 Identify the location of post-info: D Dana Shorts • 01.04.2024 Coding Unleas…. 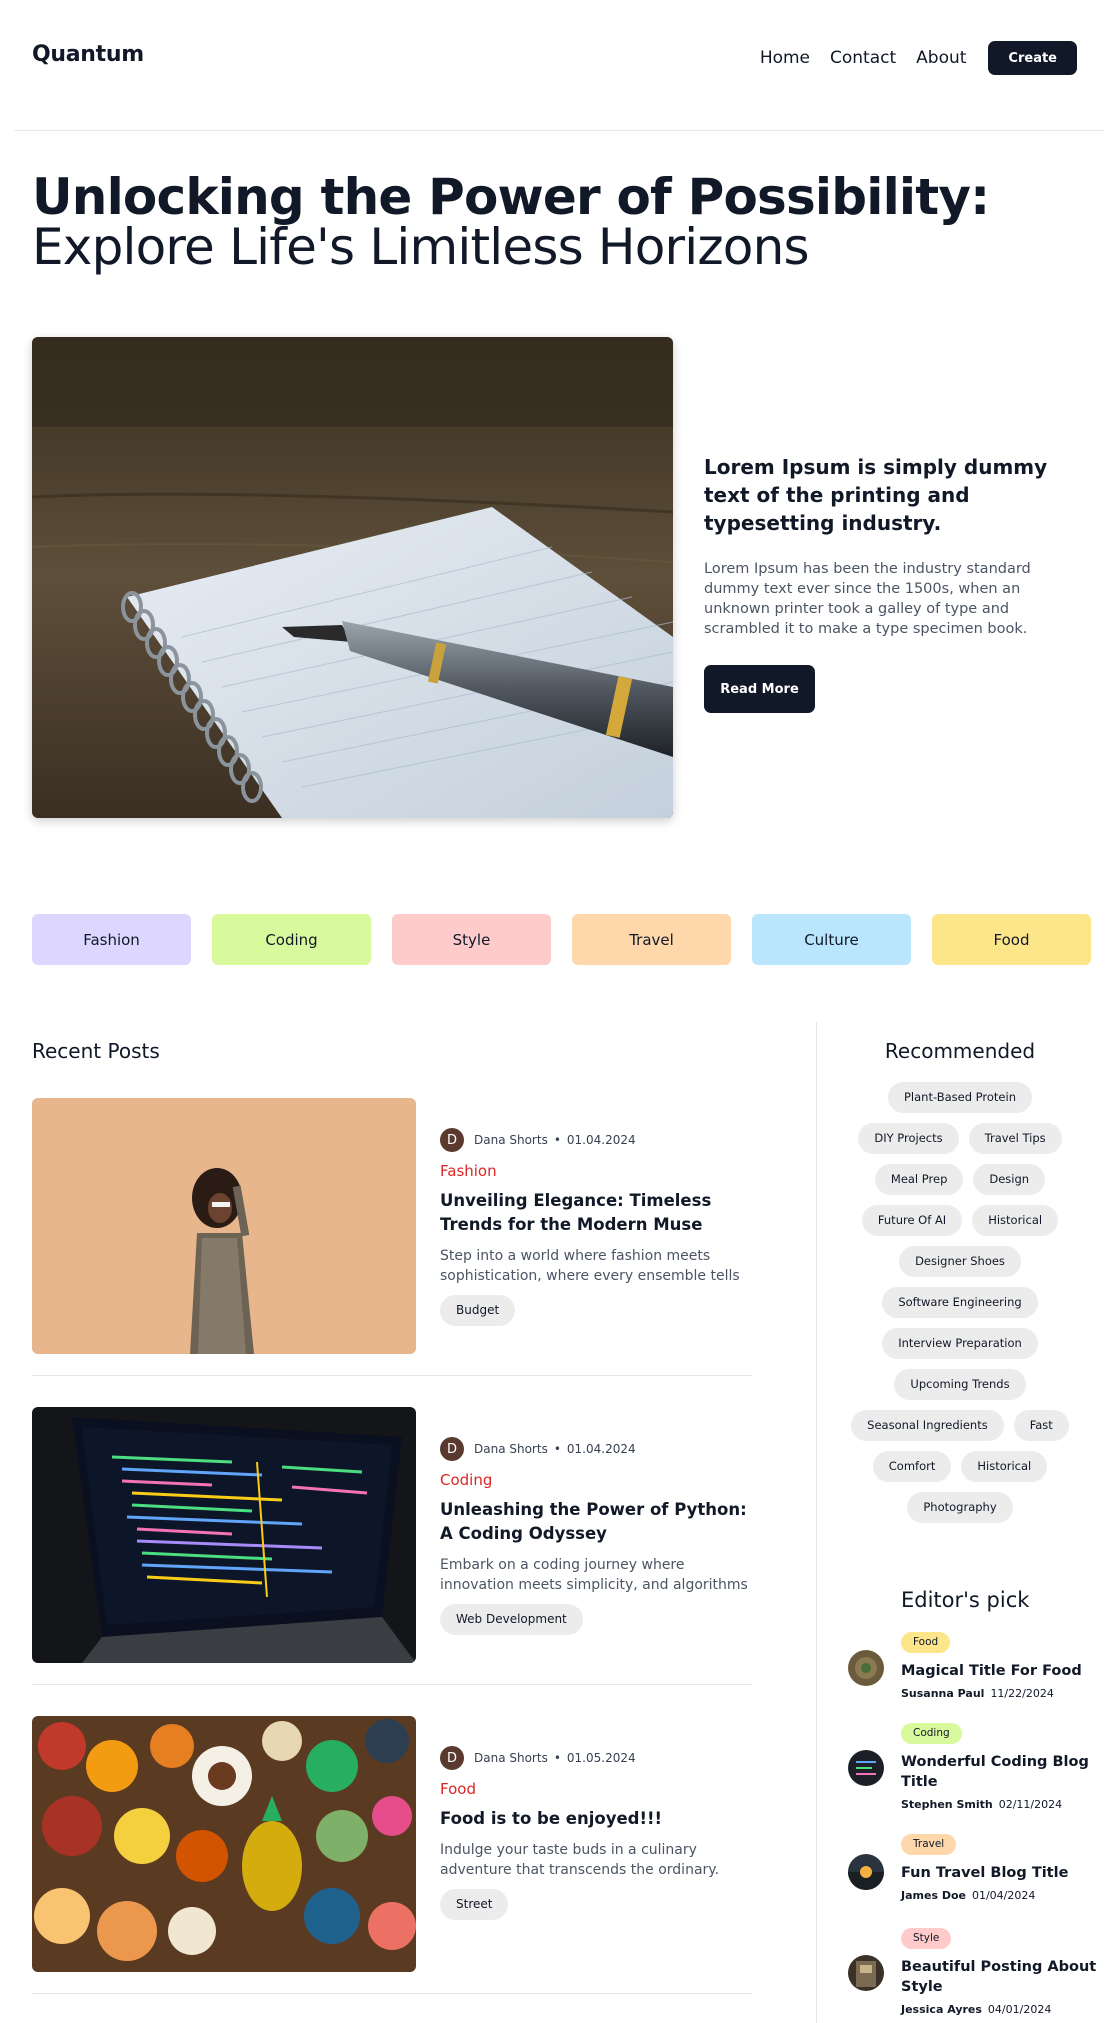
(596, 1536).